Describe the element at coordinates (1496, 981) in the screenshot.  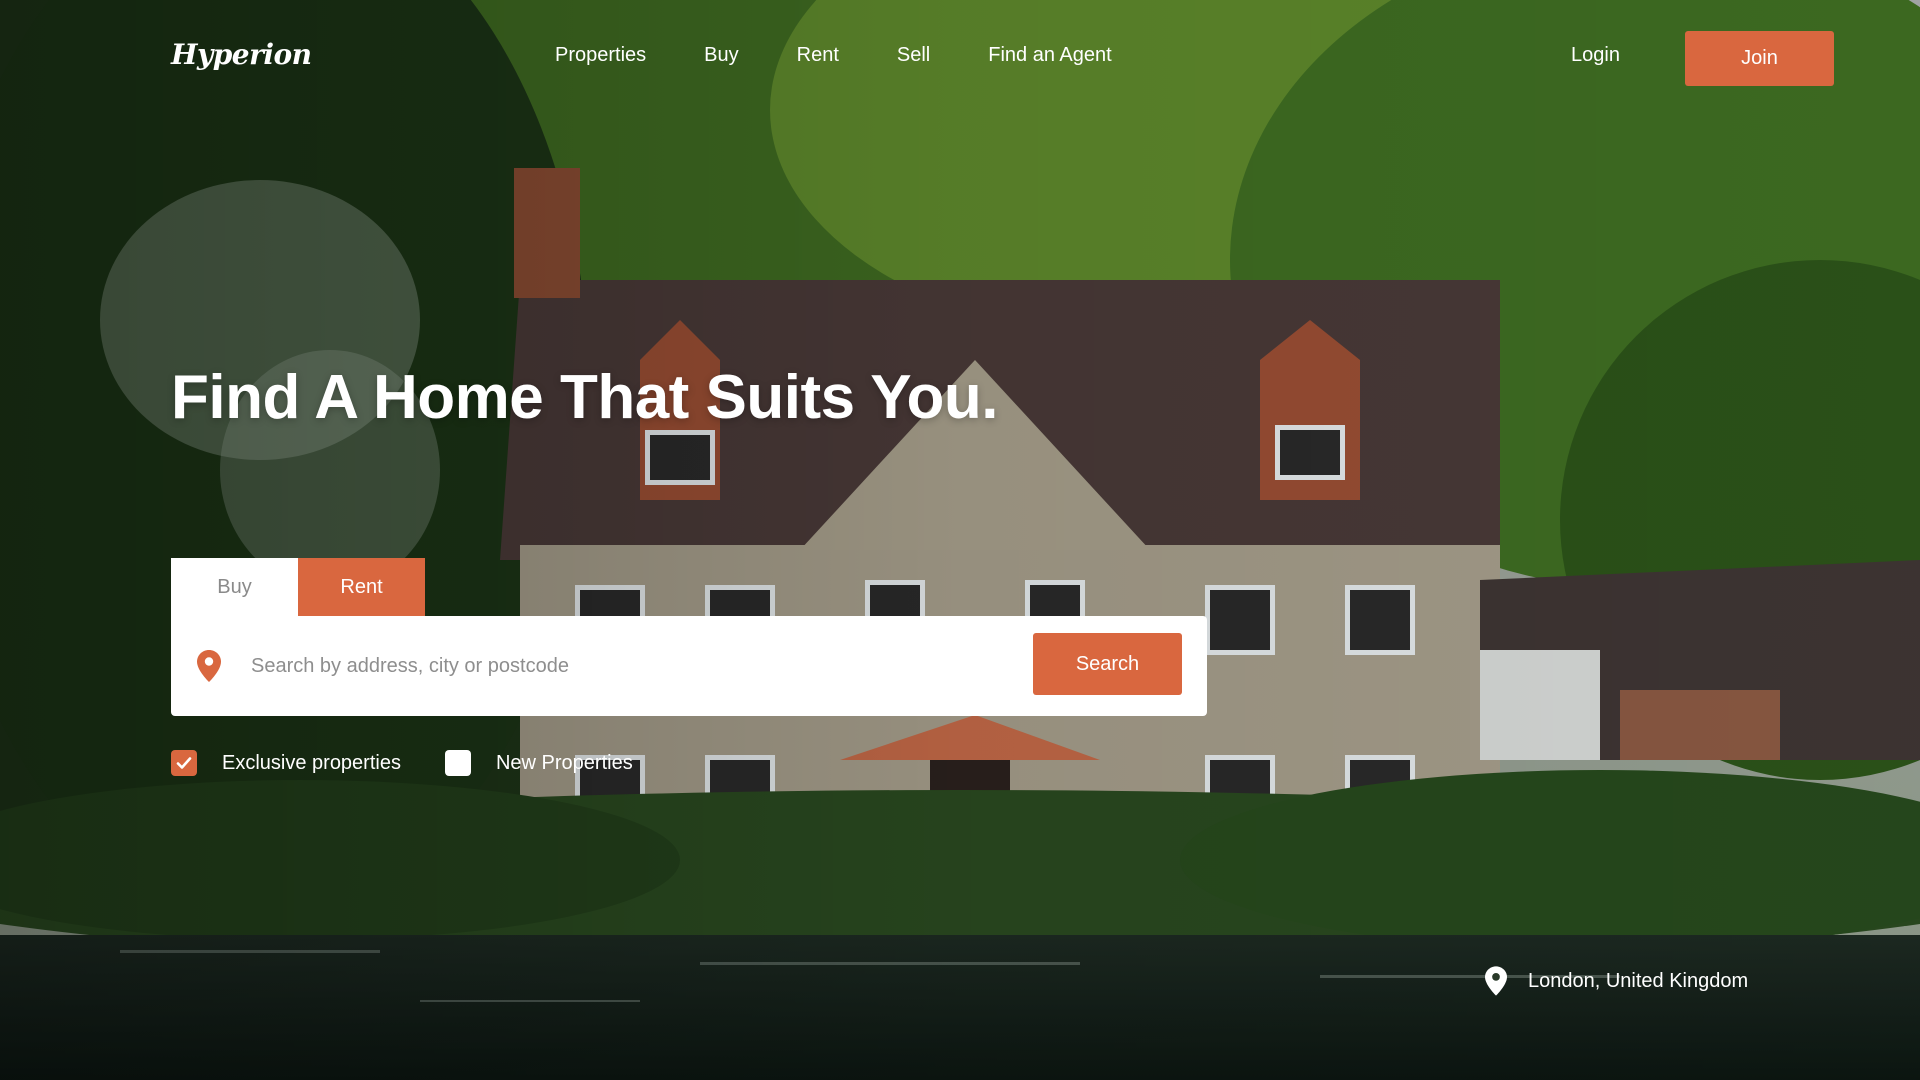
I see `location-pin-icon` at that location.